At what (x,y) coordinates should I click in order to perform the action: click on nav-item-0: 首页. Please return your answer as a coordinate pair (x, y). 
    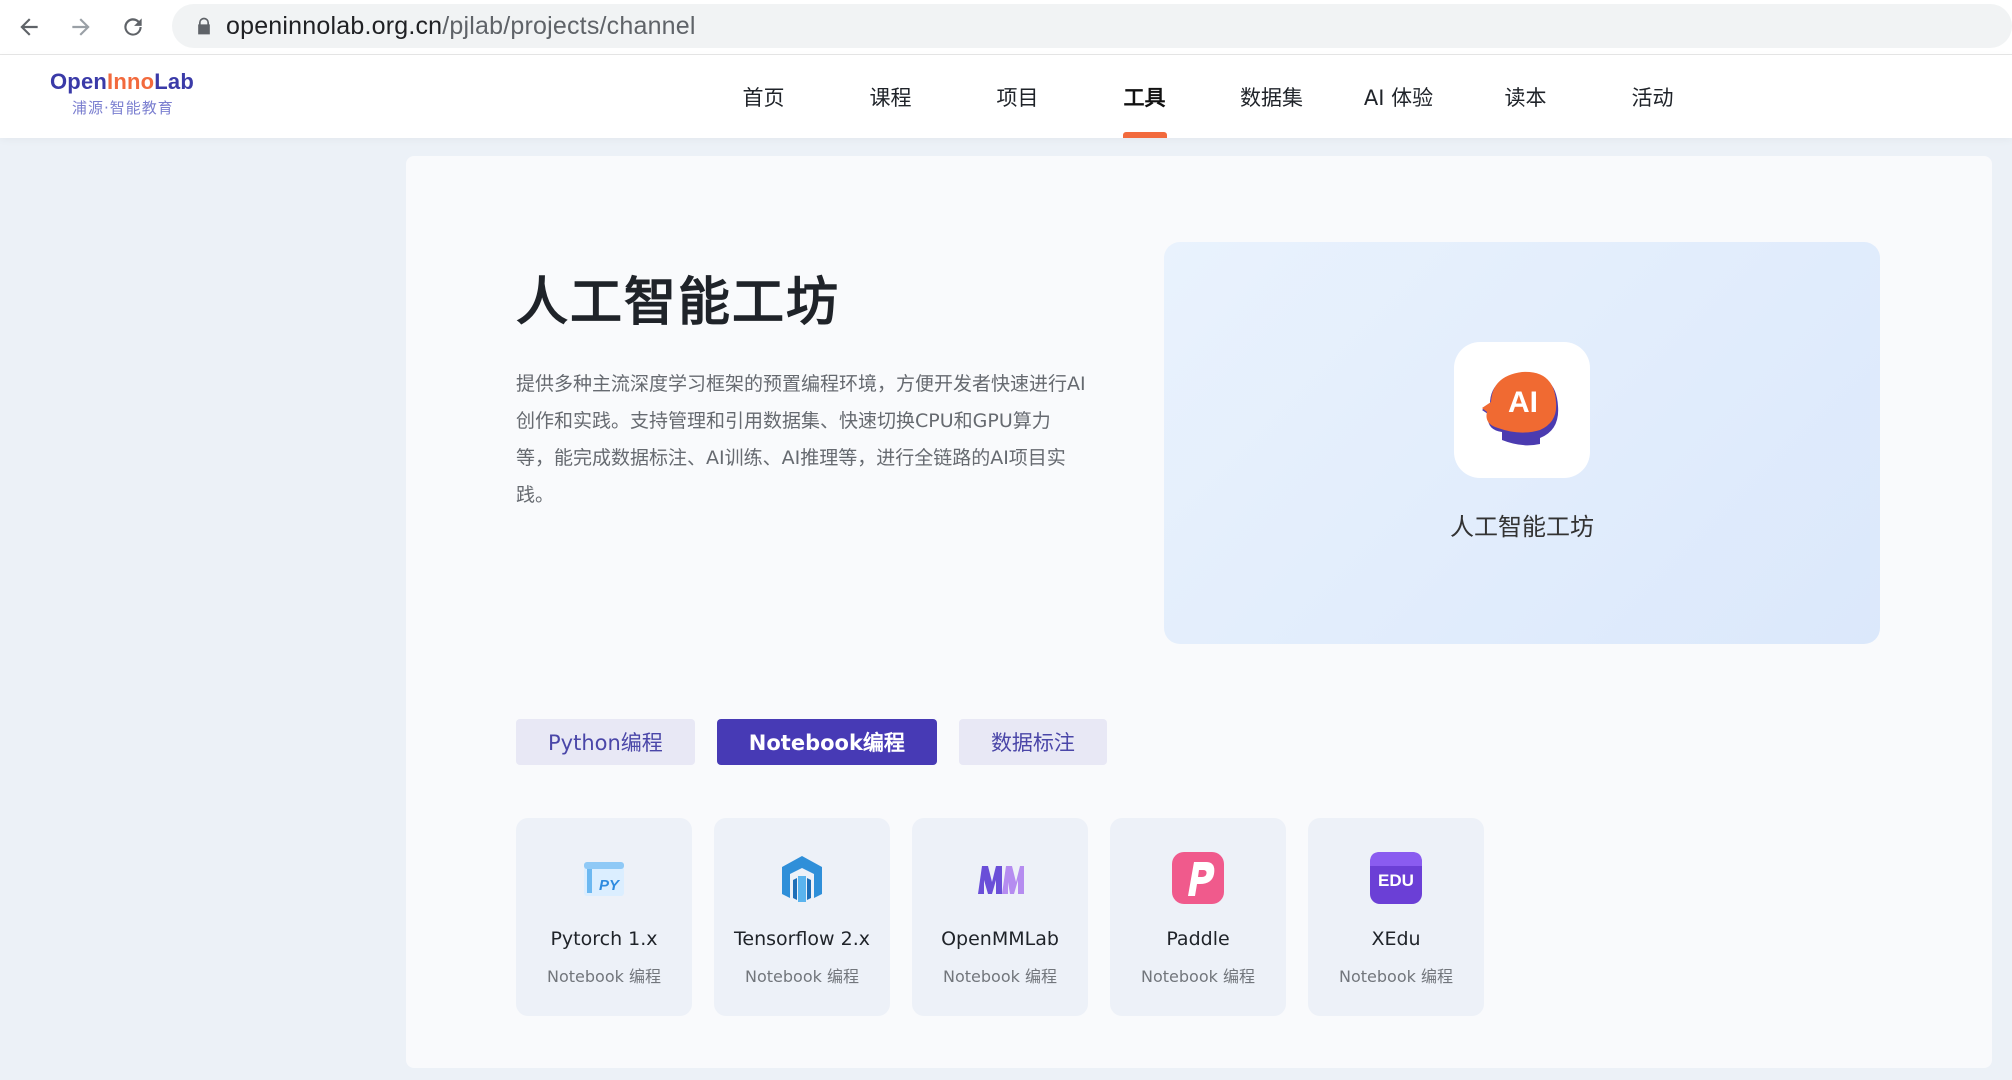
    Looking at the image, I should click on (763, 96).